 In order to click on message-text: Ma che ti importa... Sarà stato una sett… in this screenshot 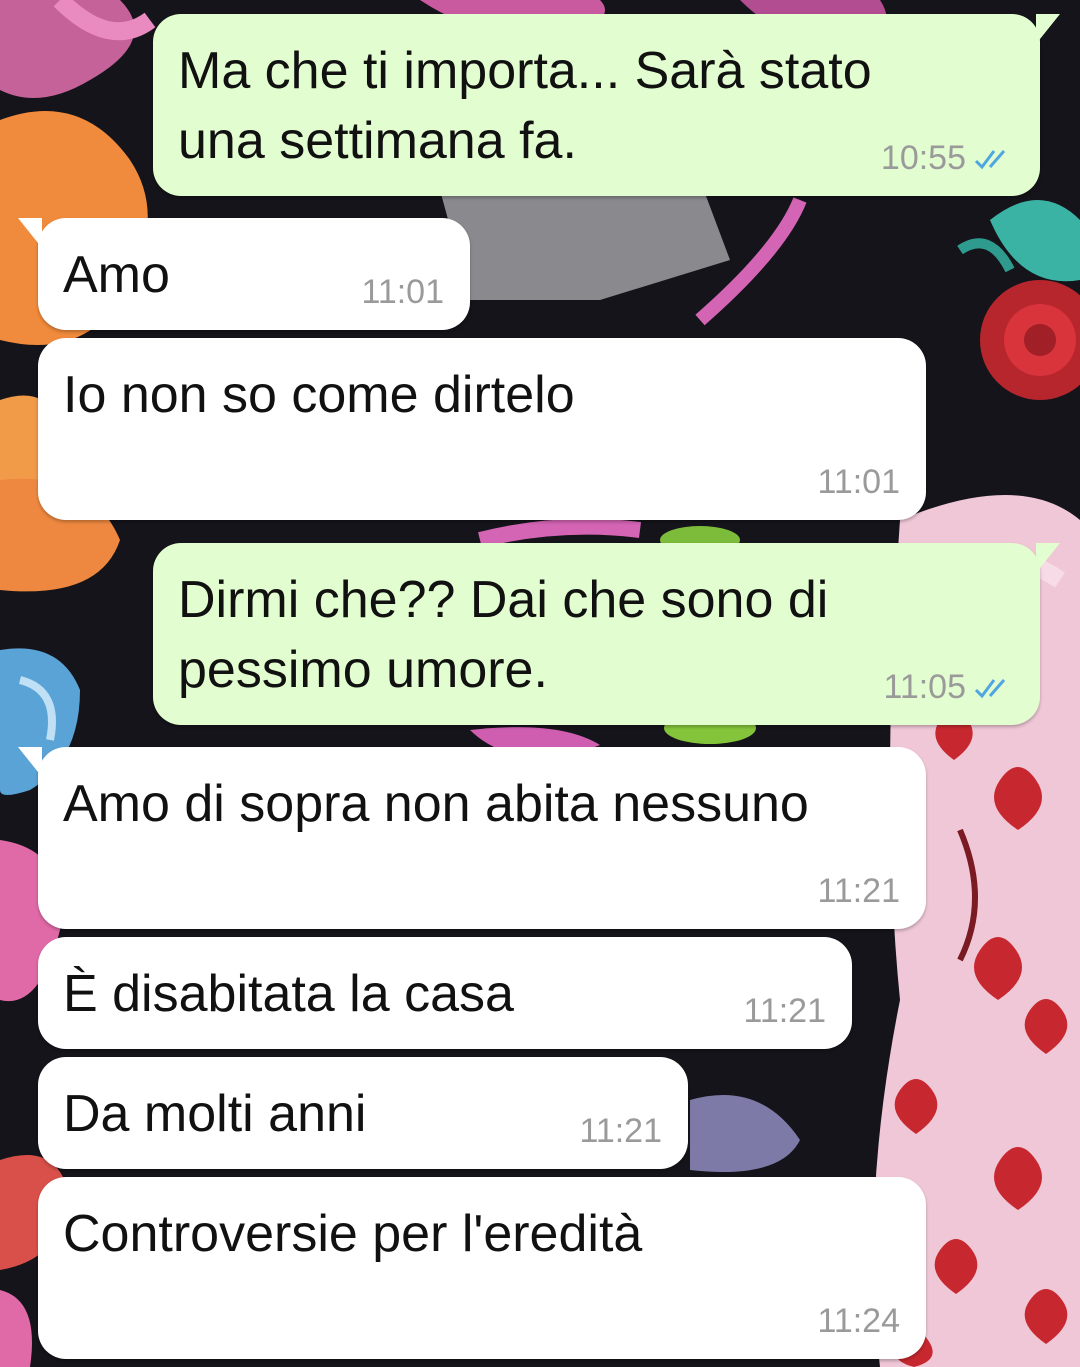, I will do `click(525, 106)`.